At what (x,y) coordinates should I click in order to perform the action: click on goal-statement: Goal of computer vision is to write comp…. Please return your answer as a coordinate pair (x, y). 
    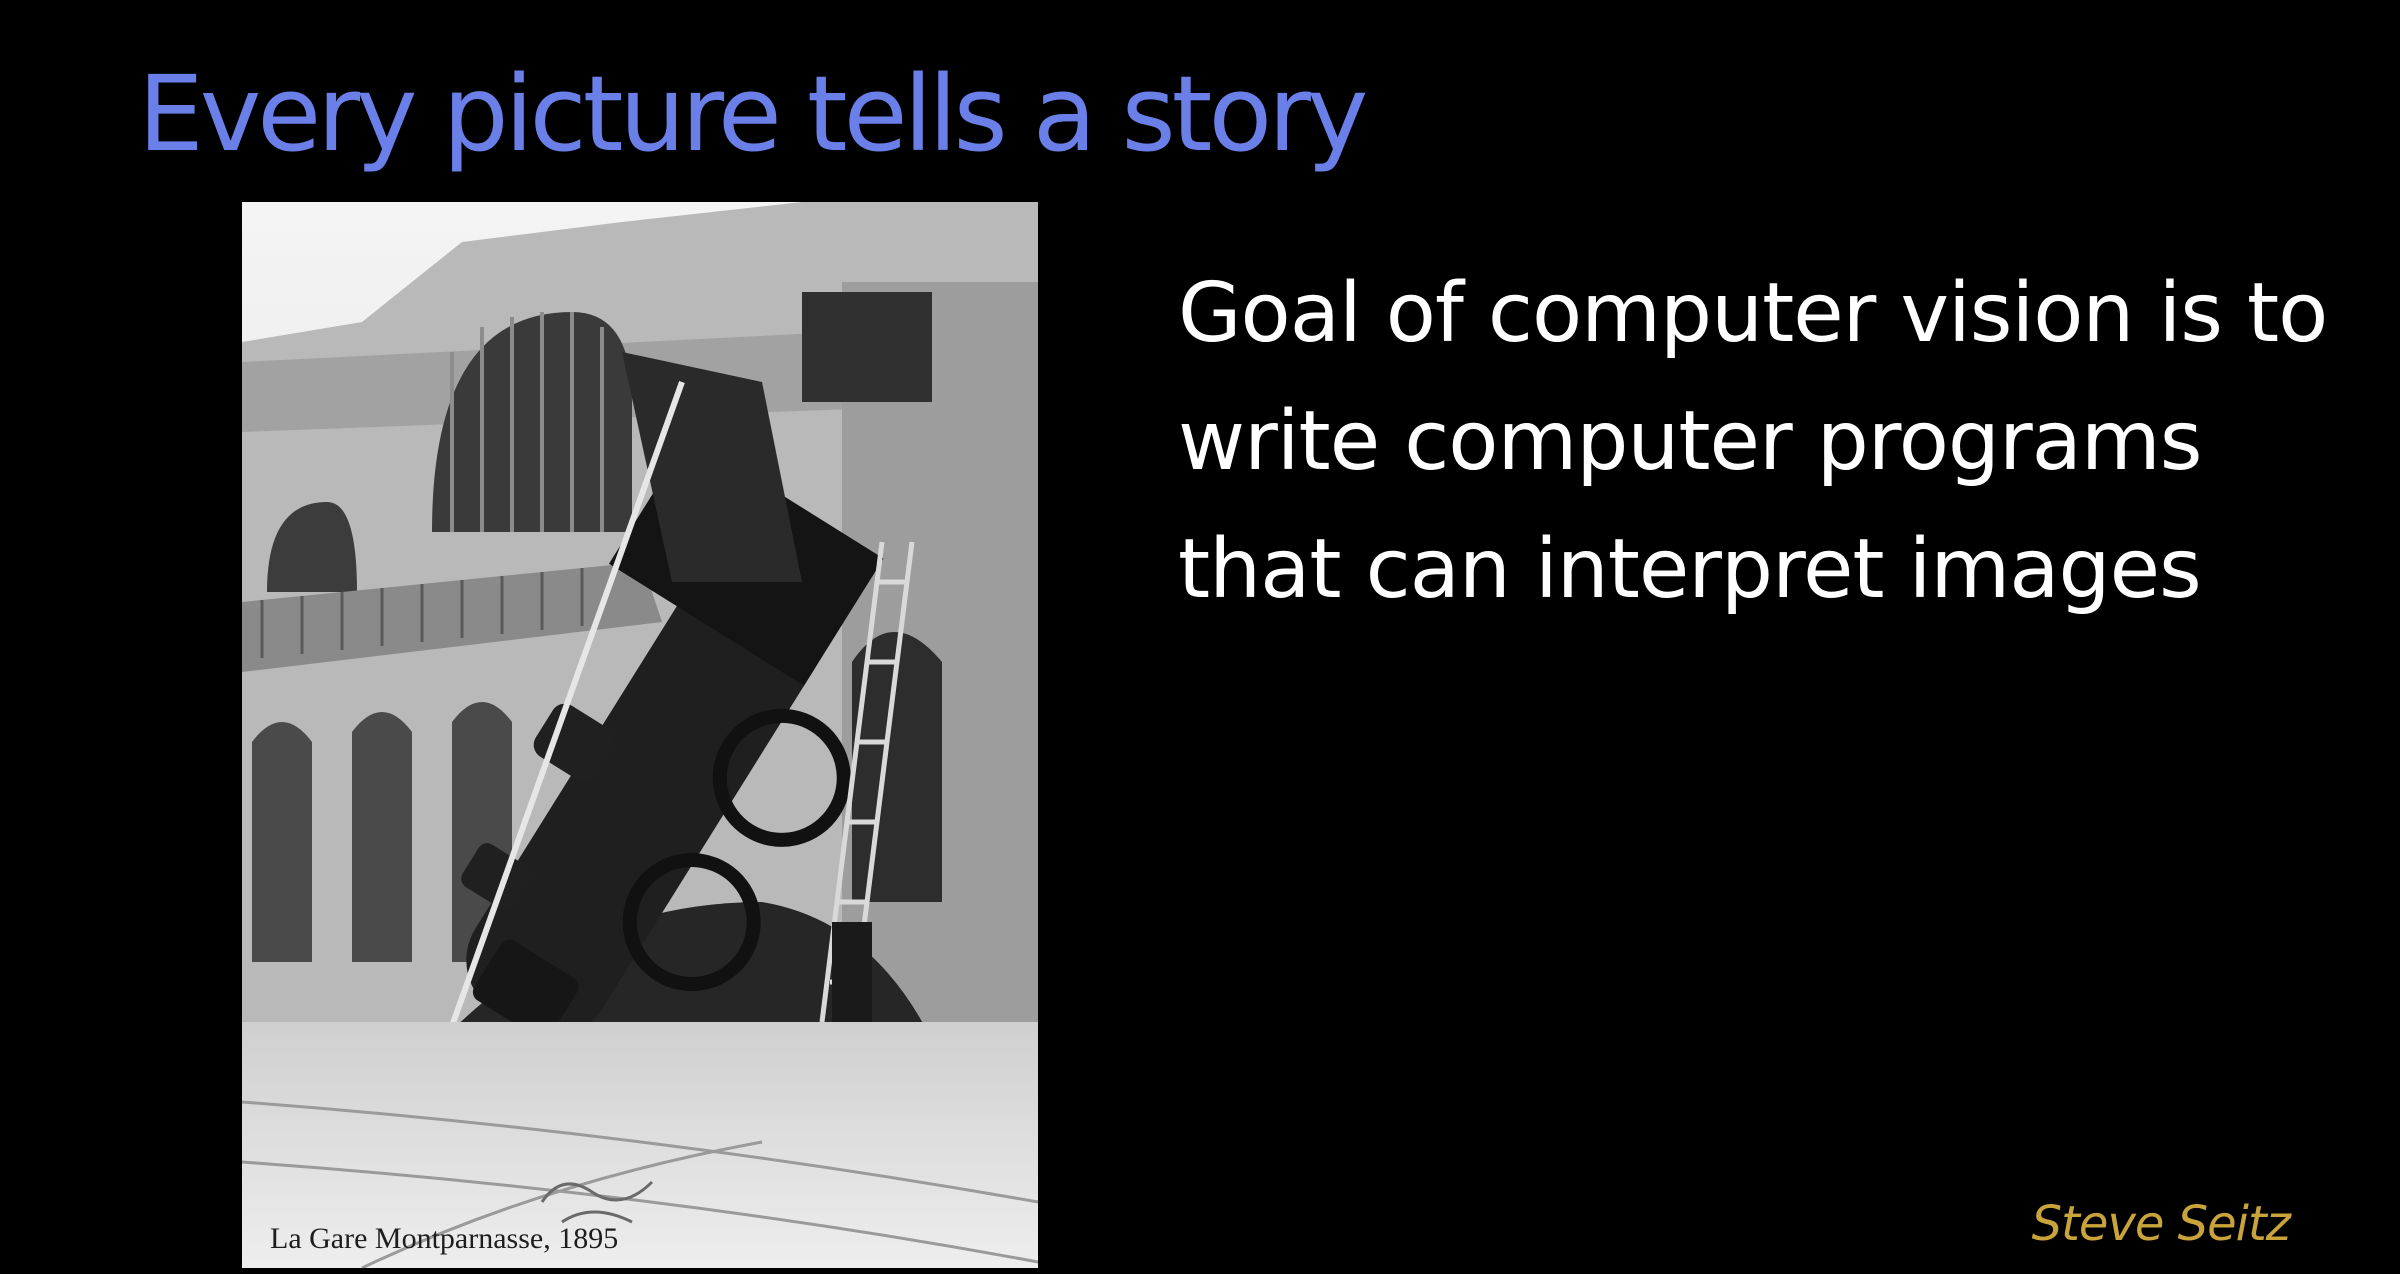
    Looking at the image, I should click on (1753, 441).